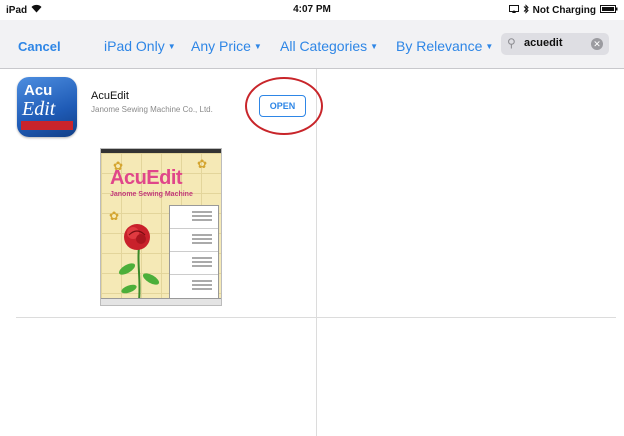  I want to click on search-input: ⚲ acuedit ✕, so click(555, 44).